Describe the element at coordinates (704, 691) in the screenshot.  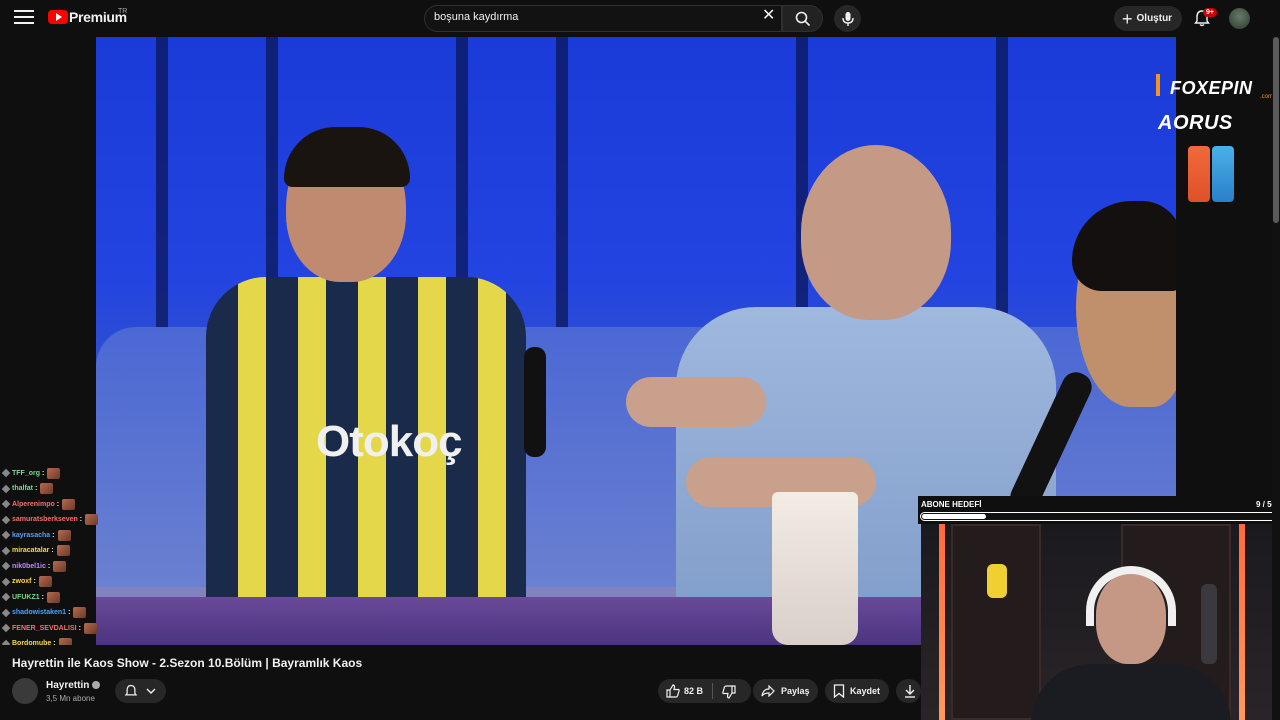
I see `like-dislike-group: 82 B` at that location.